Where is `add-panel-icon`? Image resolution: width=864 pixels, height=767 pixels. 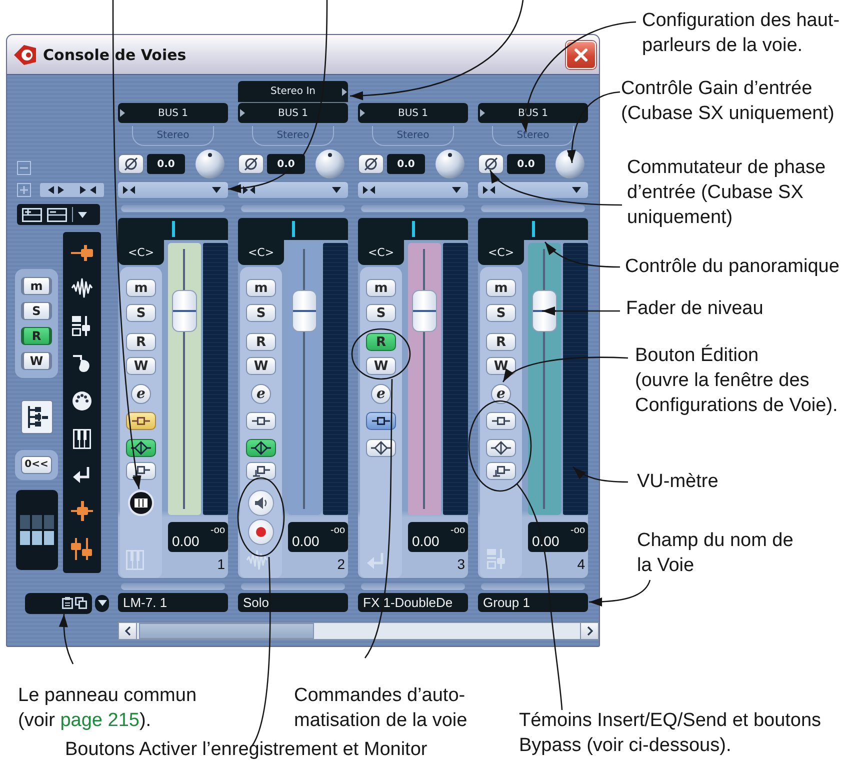
add-panel-icon is located at coordinates (32, 215).